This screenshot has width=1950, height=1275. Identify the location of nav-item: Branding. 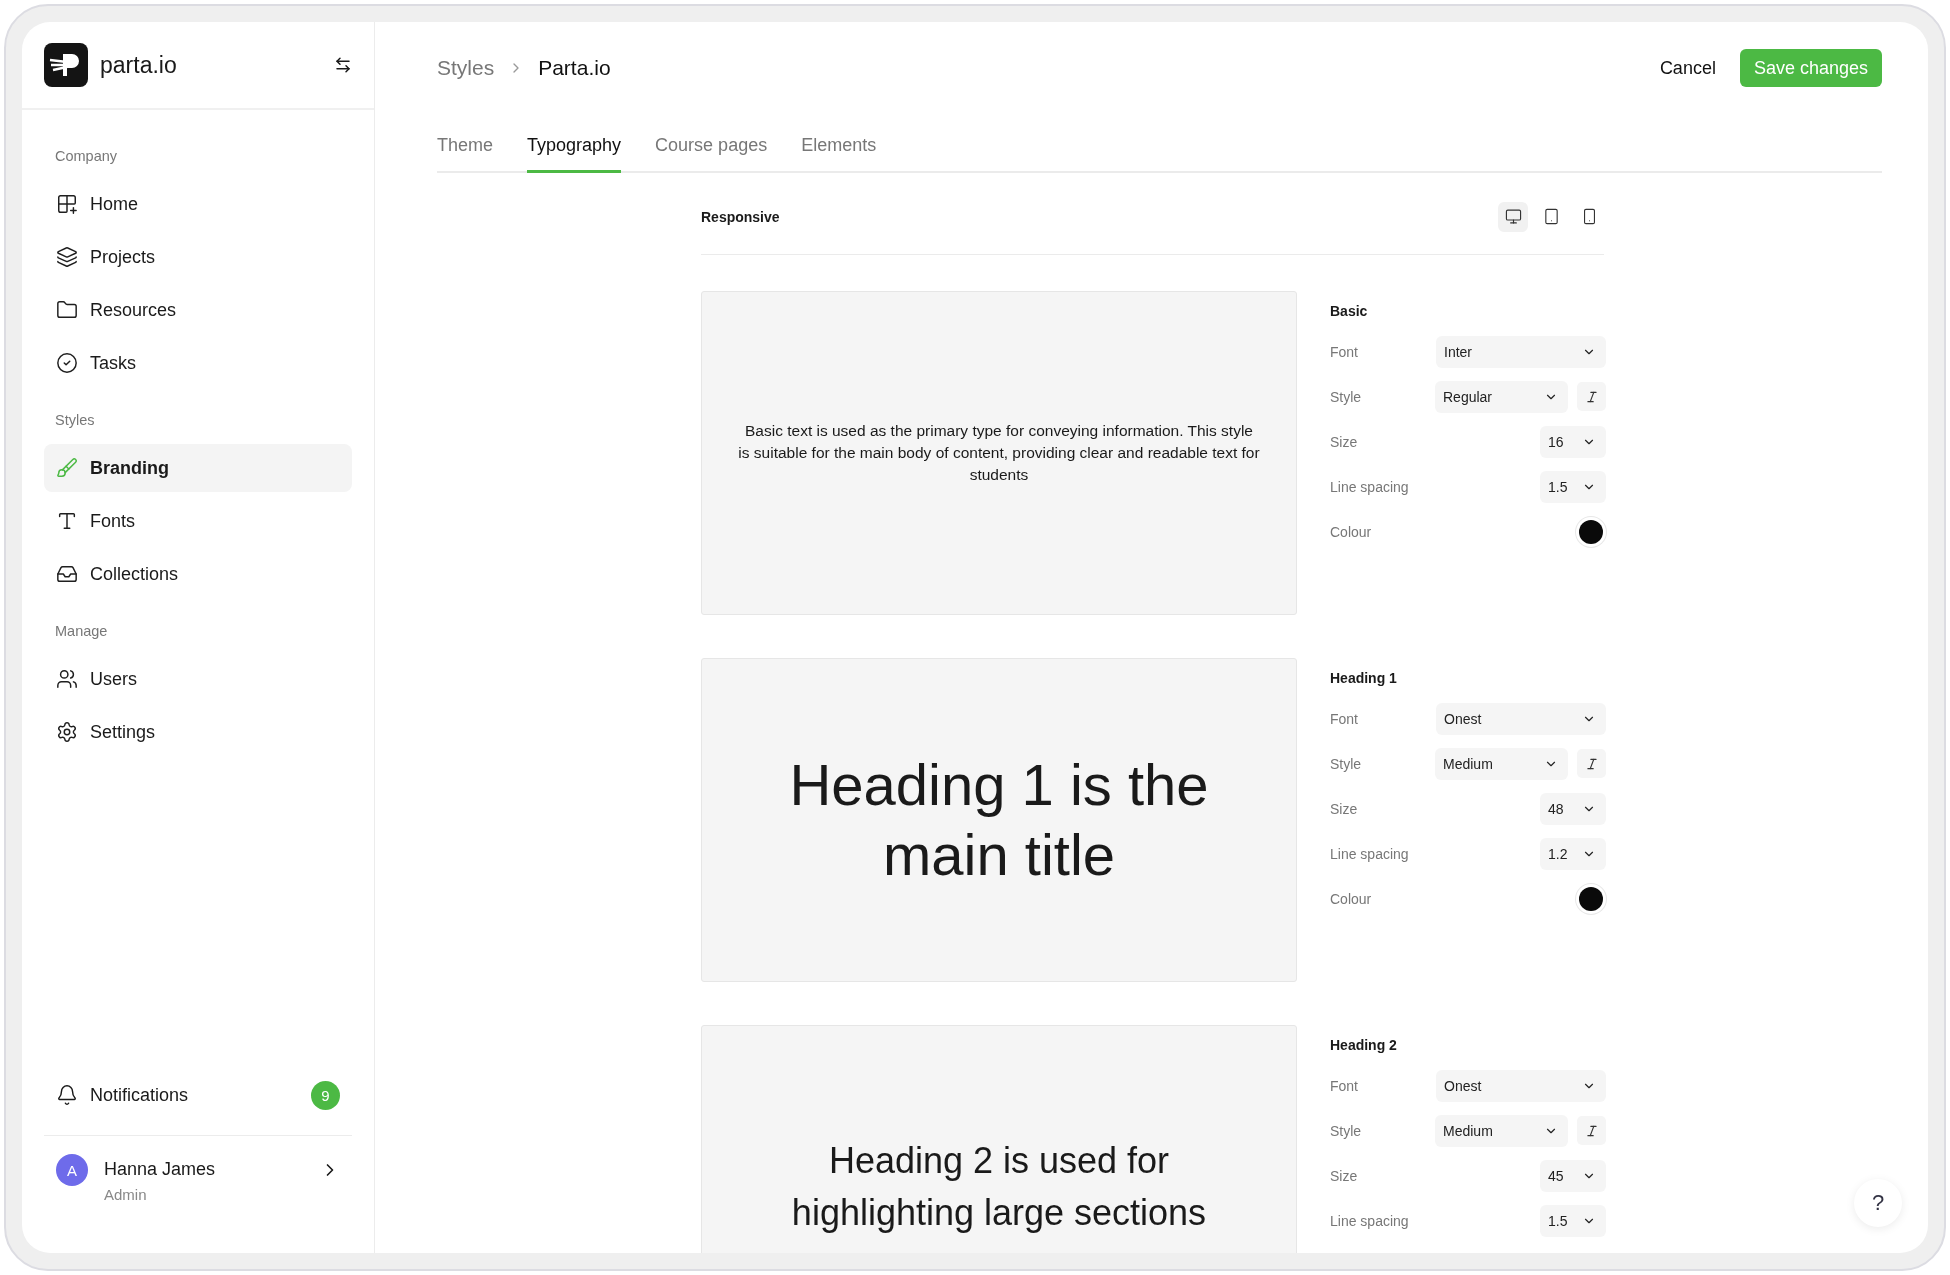
(198, 468).